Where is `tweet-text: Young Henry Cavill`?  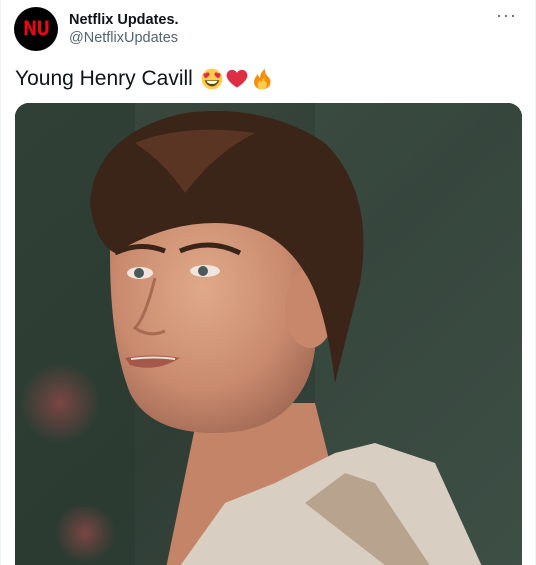
tweet-text: Young Henry Cavill is located at coordinates (144, 79).